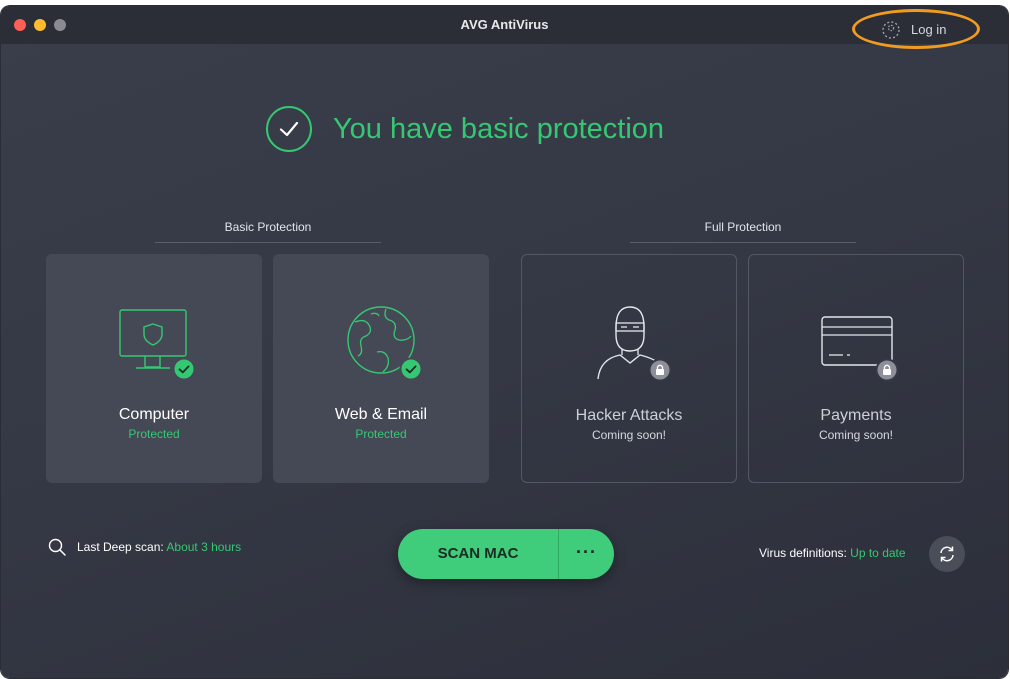 The height and width of the screenshot is (679, 1010). Describe the element at coordinates (57, 547) in the screenshot. I see `search-icon` at that location.